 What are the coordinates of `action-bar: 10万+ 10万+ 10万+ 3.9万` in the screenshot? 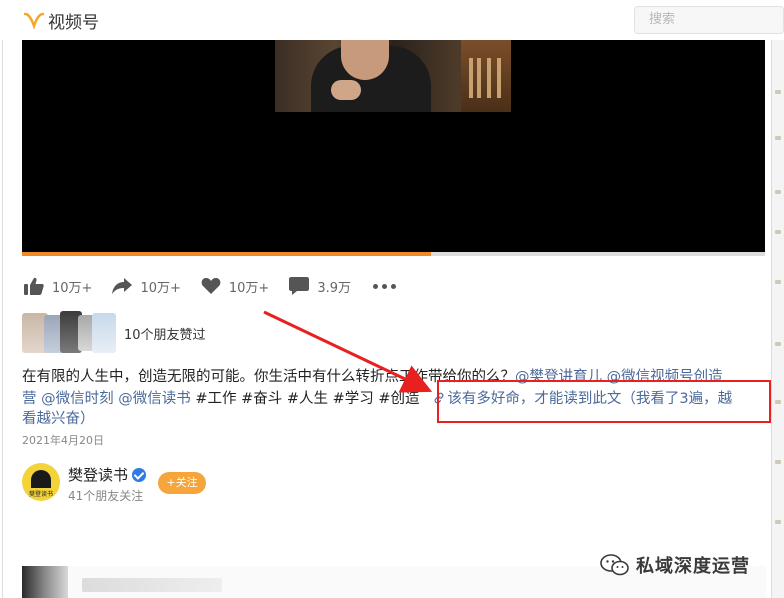 It's located at (210, 286).